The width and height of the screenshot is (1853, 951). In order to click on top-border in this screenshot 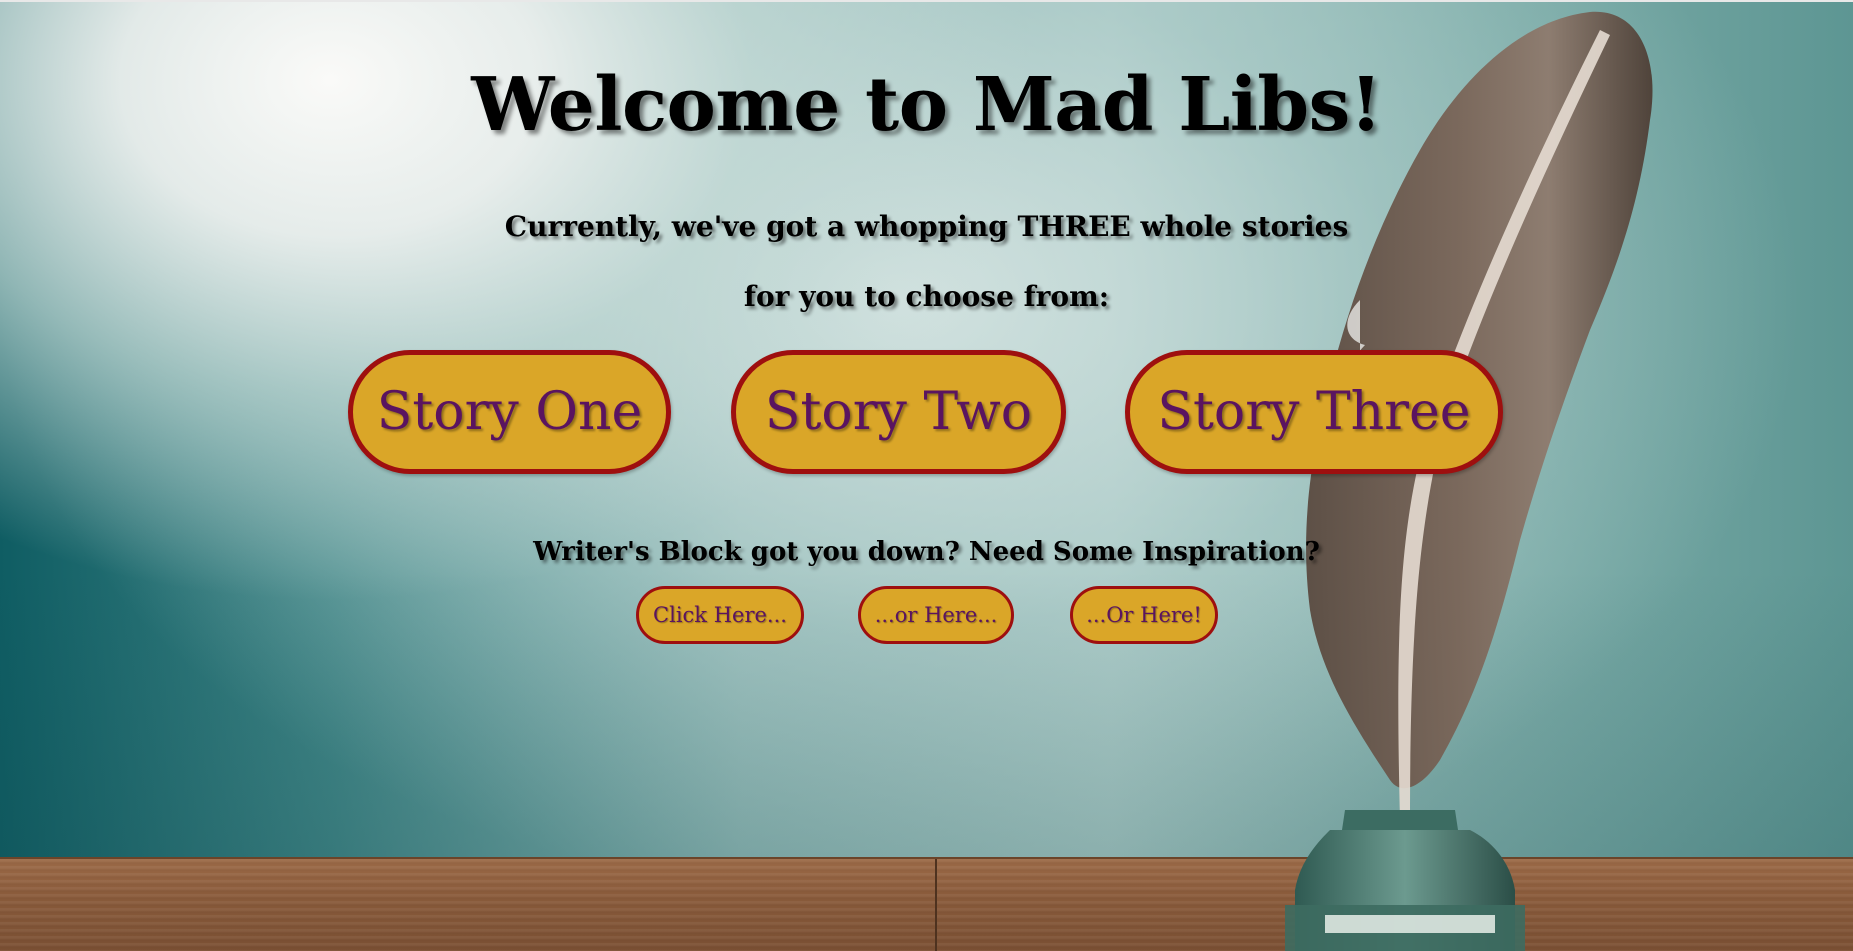, I will do `click(926, 1)`.